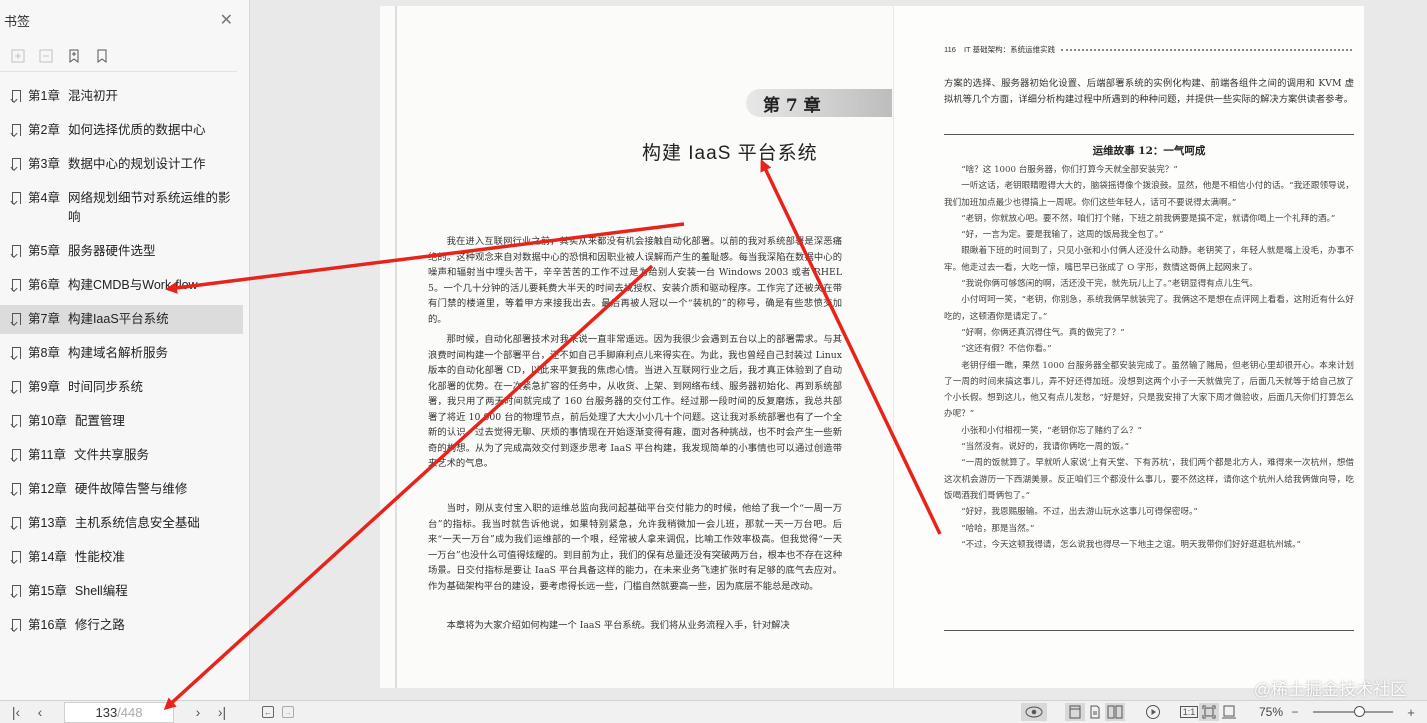 This screenshot has height=723, width=1427. What do you see at coordinates (1114, 712) in the screenshot?
I see `double-page-icon` at bounding box center [1114, 712].